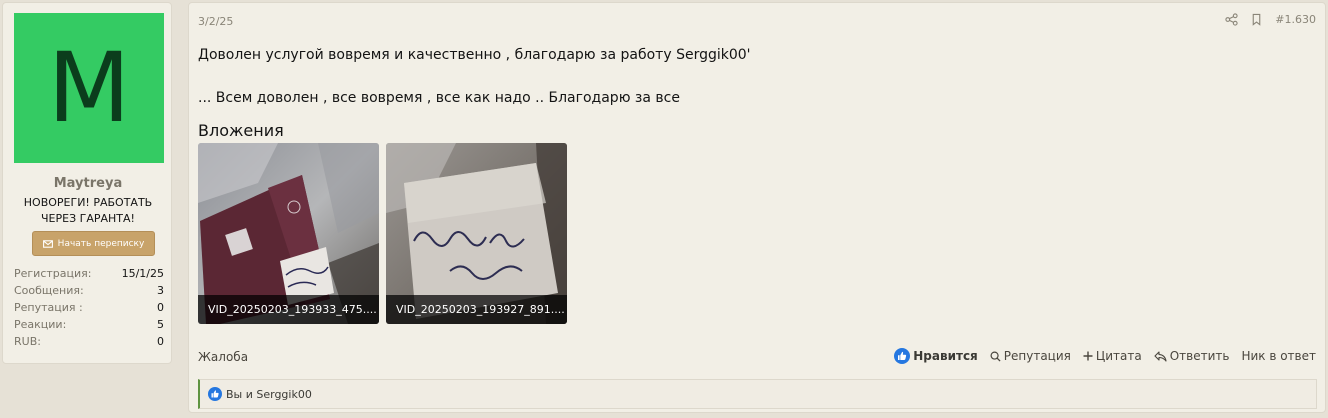  Describe the element at coordinates (241, 130) in the screenshot. I see `attachments-title: Вложения` at that location.